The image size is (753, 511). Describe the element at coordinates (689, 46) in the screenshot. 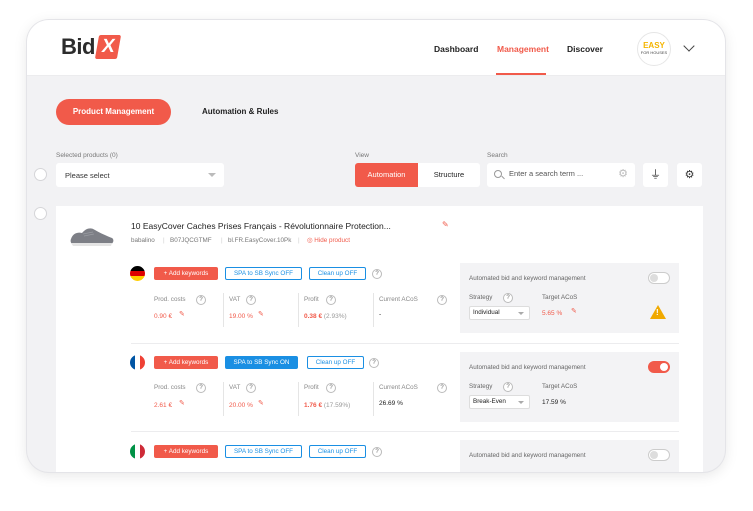

I see `chevron-down-icon` at that location.